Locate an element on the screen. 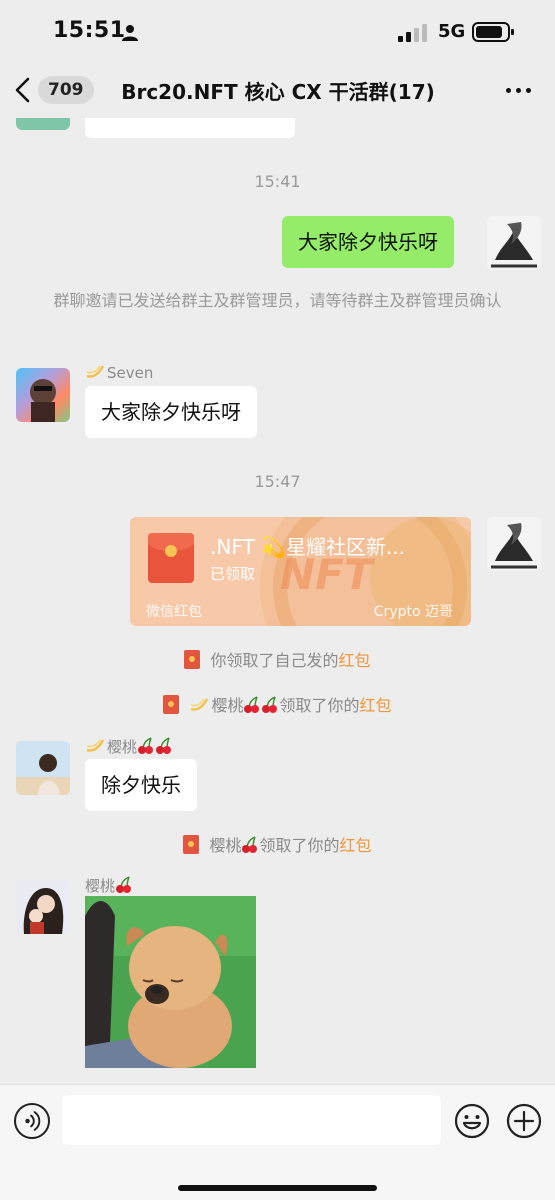  red-packet-label: 微信红包 is located at coordinates (174, 612).